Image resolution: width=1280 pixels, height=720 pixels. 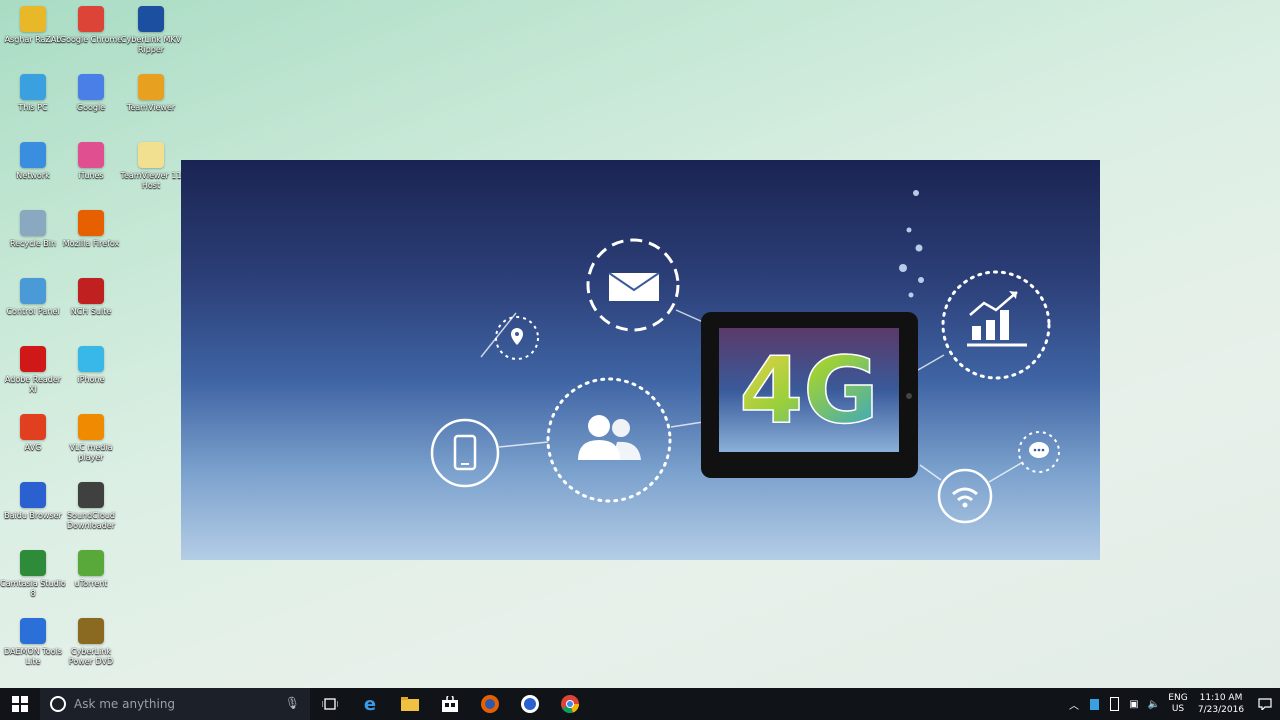 I want to click on desktop-icon-label: uTorrent, so click(x=91, y=583).